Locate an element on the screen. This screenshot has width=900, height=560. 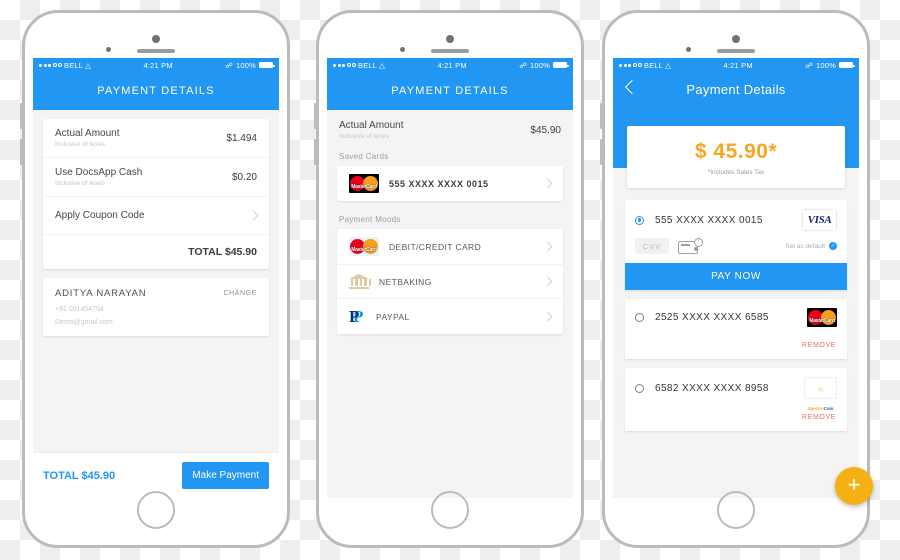
summary-row-value: $0.20 is located at coordinates (244, 177).